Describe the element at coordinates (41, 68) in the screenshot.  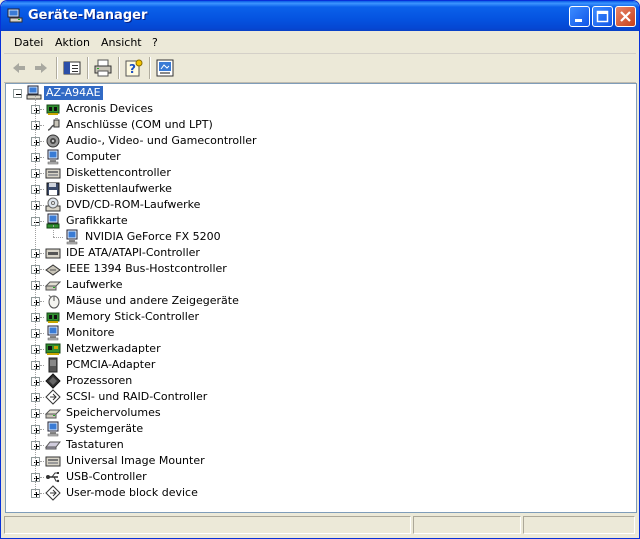
I see `forward-icon` at that location.